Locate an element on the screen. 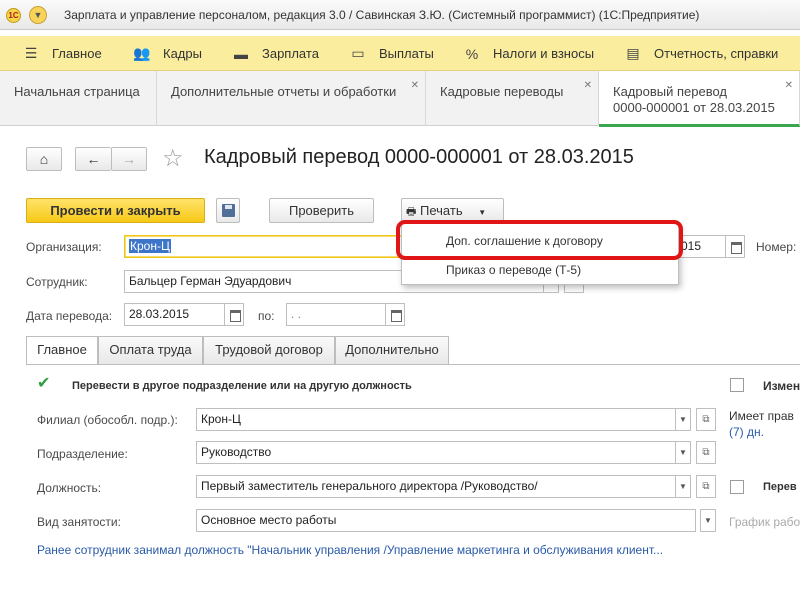 Image resolution: width=800 pixels, height=600 pixels. transfer-date-label: Дата перевода: is located at coordinates (69, 316).